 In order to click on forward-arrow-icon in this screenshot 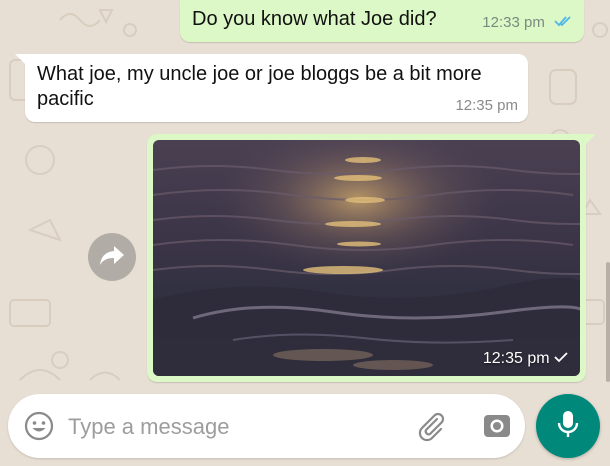, I will do `click(112, 257)`.